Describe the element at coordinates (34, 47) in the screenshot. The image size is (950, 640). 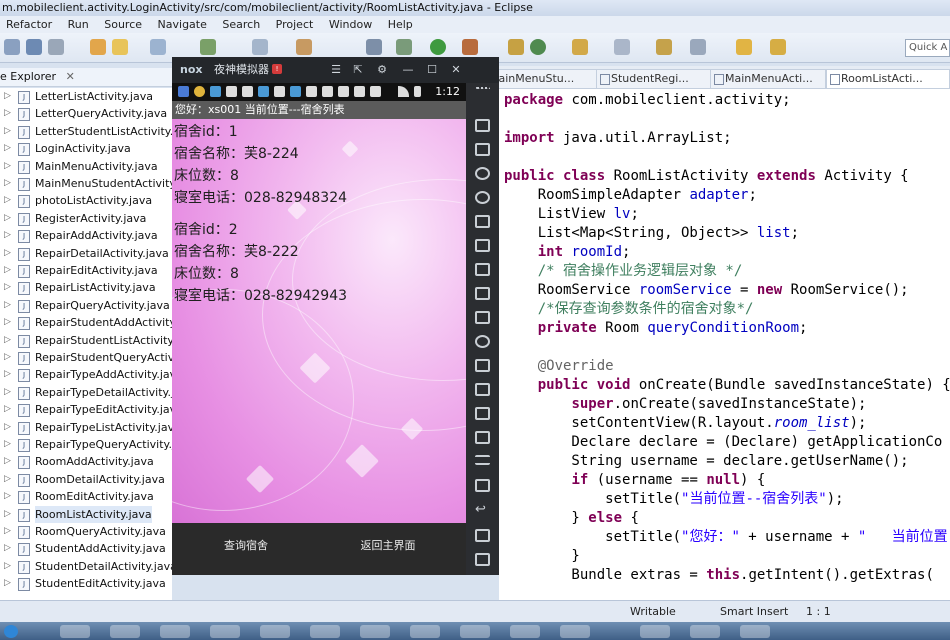
I see `save-icon` at that location.